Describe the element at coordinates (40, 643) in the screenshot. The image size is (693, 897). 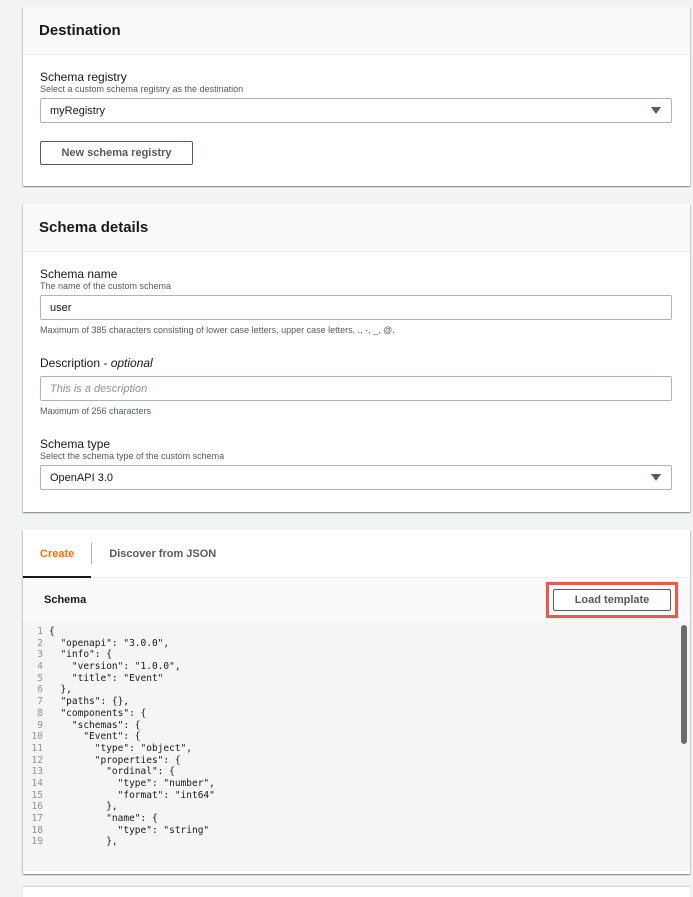
I see `line-number: 2` at that location.